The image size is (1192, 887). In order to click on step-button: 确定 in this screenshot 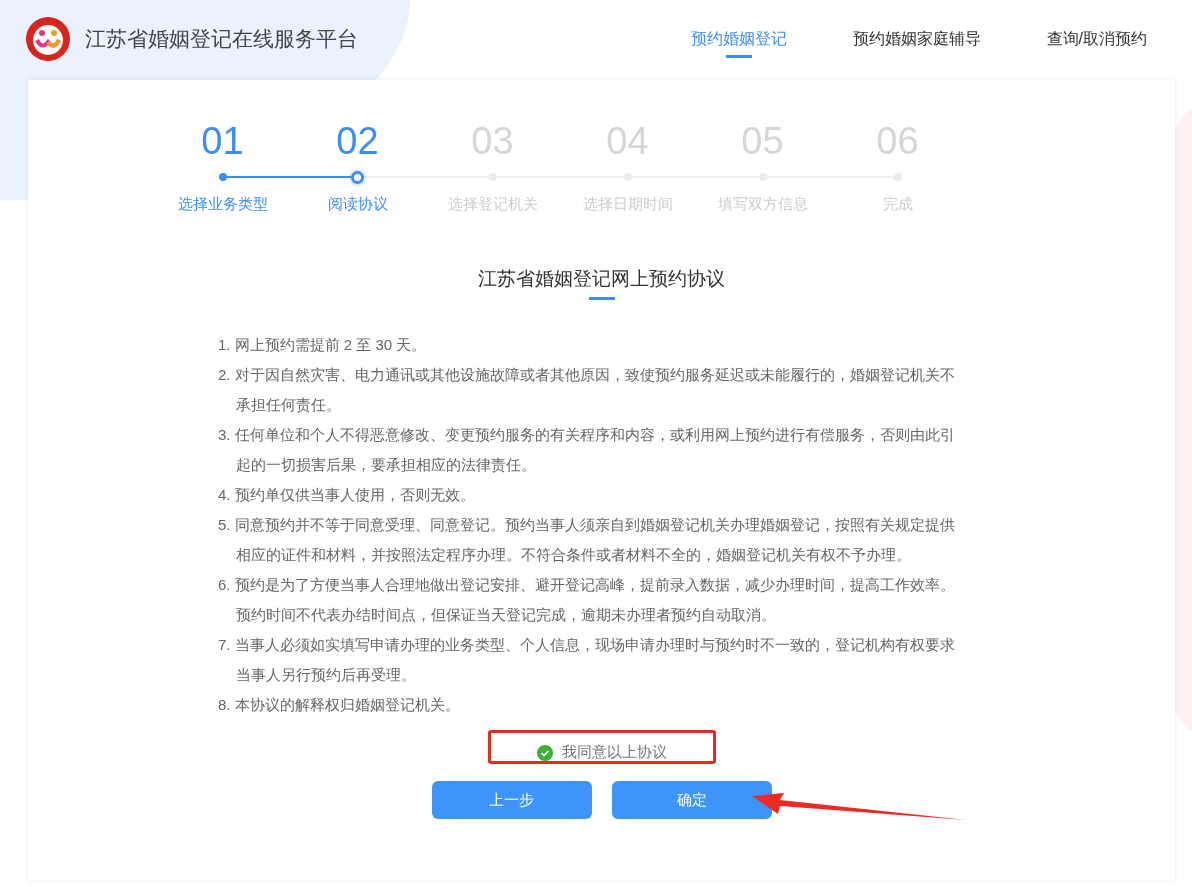, I will do `click(691, 800)`.